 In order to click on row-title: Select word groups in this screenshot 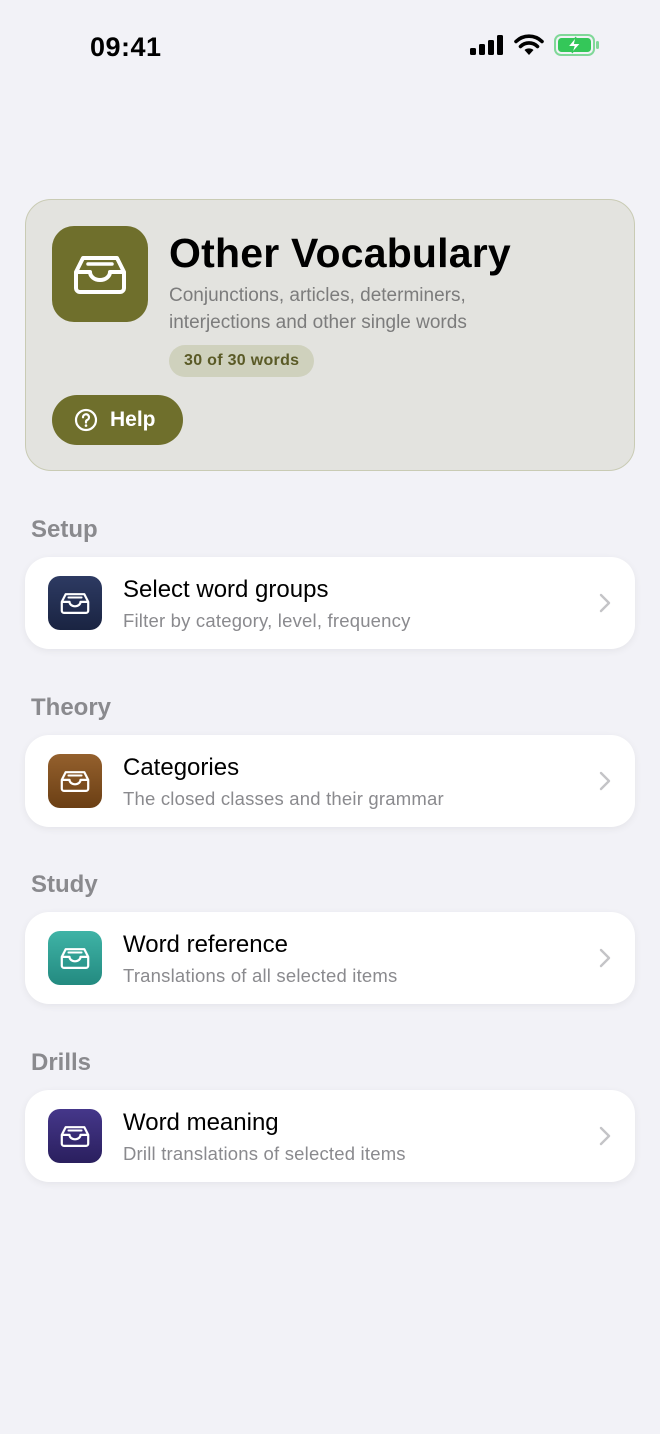, I will do `click(226, 589)`.